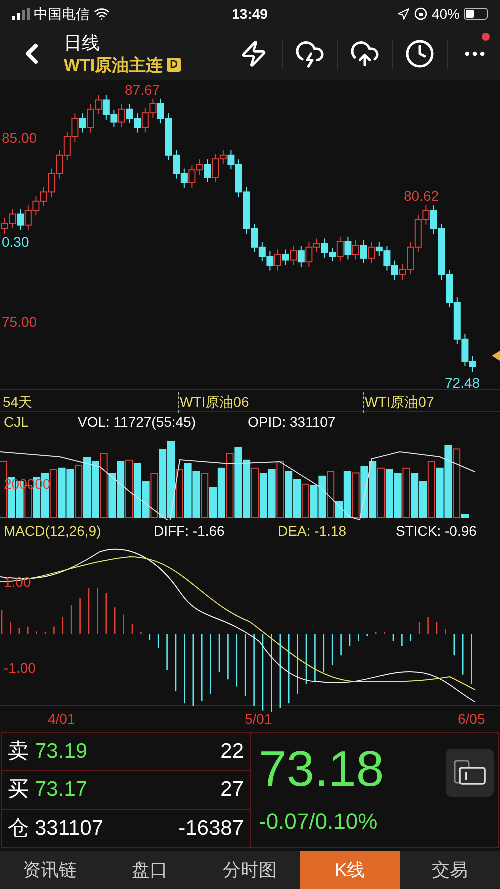 Image resolution: width=500 pixels, height=889 pixels. I want to click on quote-price: 73.17, so click(61, 790).